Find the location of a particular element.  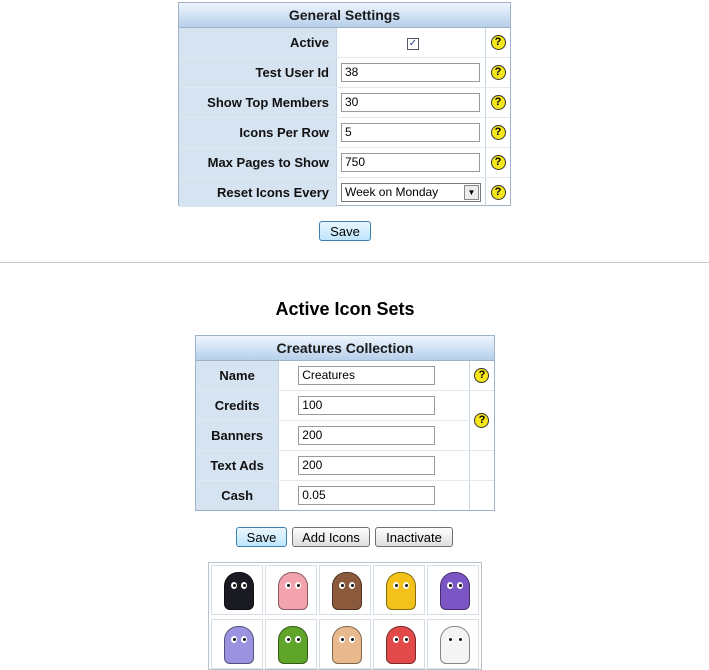

setting-label-icons-per-row: Icons Per Row is located at coordinates (258, 132).